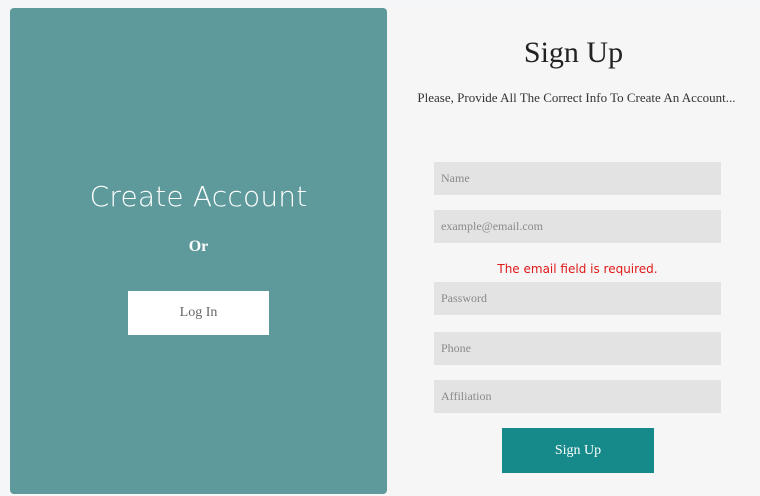  What do you see at coordinates (577, 178) in the screenshot?
I see `name-field` at bounding box center [577, 178].